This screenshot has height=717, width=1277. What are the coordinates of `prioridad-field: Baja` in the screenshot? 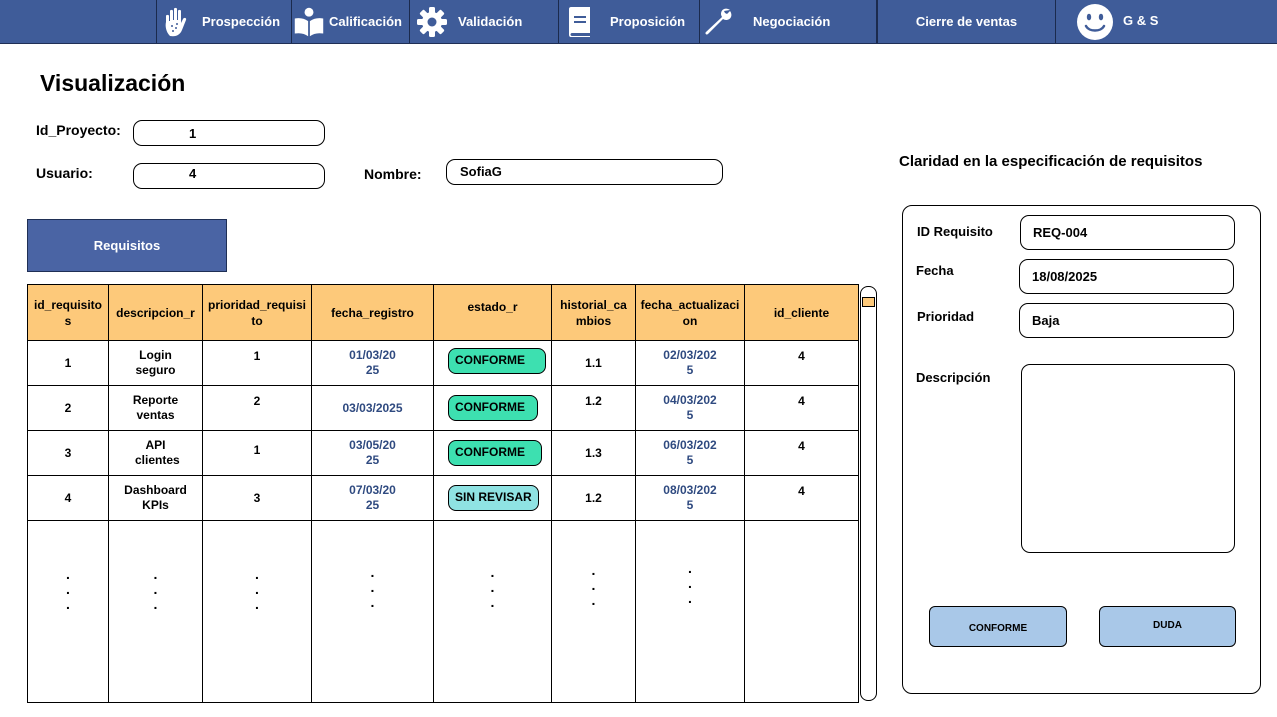 It's located at (1126, 320).